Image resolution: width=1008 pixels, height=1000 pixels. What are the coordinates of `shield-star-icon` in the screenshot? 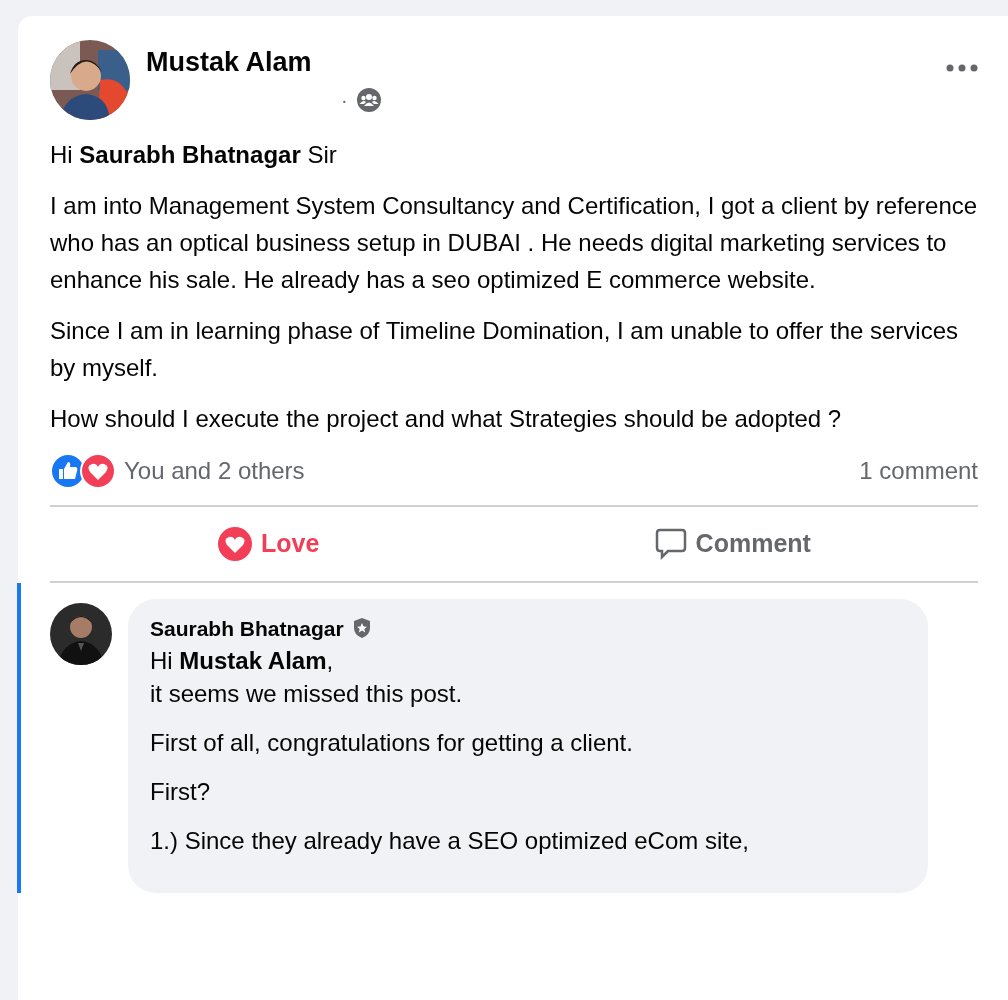 It's located at (361, 628).